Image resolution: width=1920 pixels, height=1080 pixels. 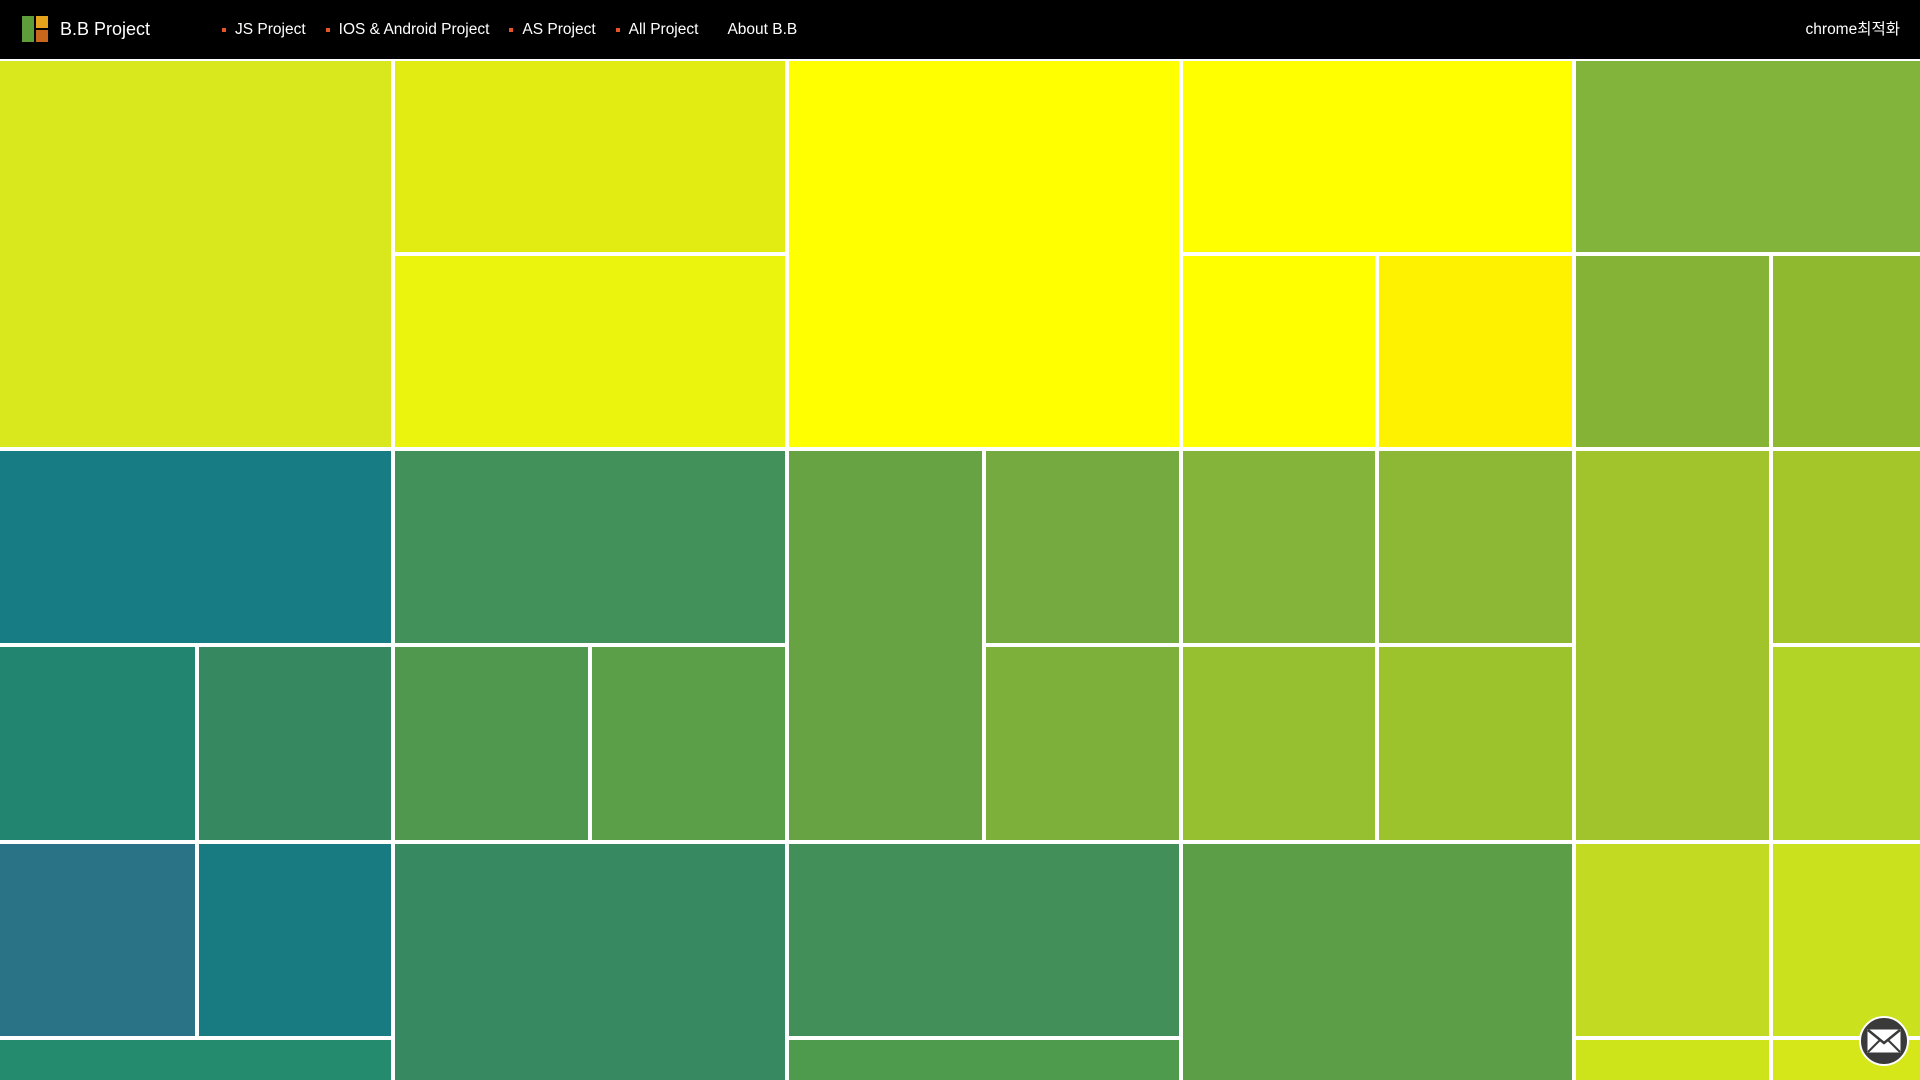 What do you see at coordinates (663, 29) in the screenshot?
I see `nav-item-label: All Project` at bounding box center [663, 29].